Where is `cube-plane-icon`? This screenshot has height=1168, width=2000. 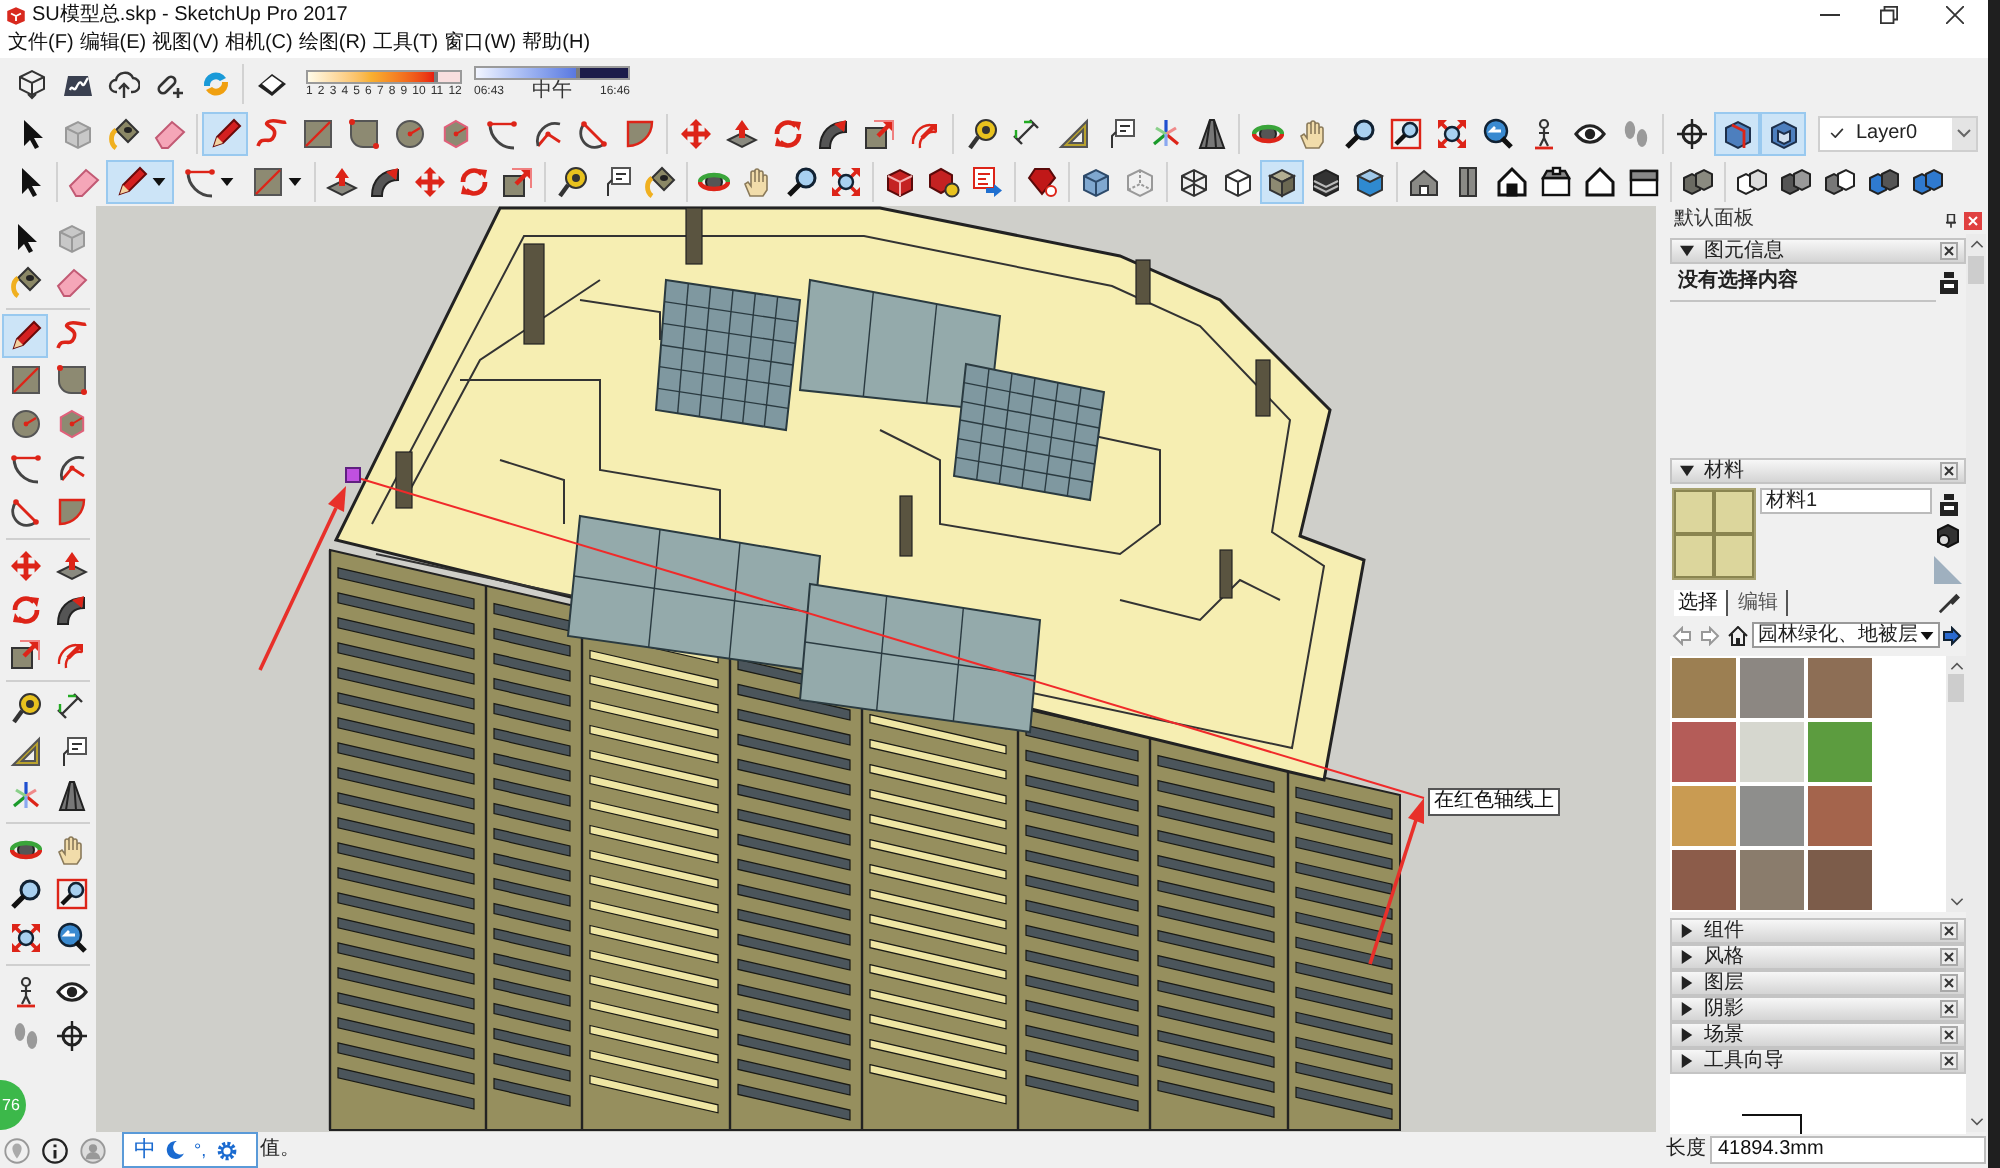
cube-plane-icon is located at coordinates (1737, 133).